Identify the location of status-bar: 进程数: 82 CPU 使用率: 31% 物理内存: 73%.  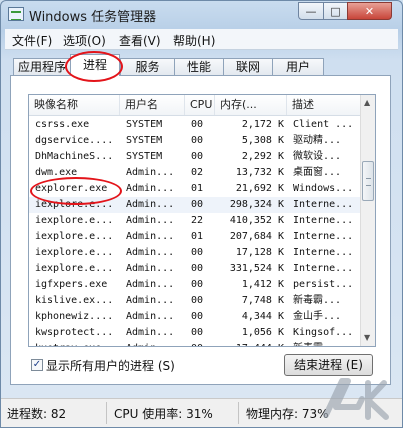
(201, 412).